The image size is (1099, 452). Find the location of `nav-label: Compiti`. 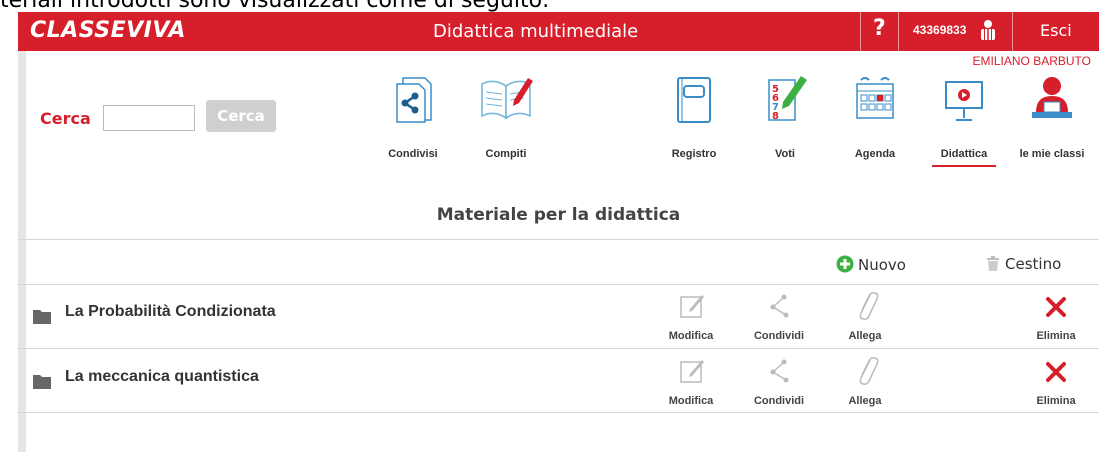

nav-label: Compiti is located at coordinates (506, 154).